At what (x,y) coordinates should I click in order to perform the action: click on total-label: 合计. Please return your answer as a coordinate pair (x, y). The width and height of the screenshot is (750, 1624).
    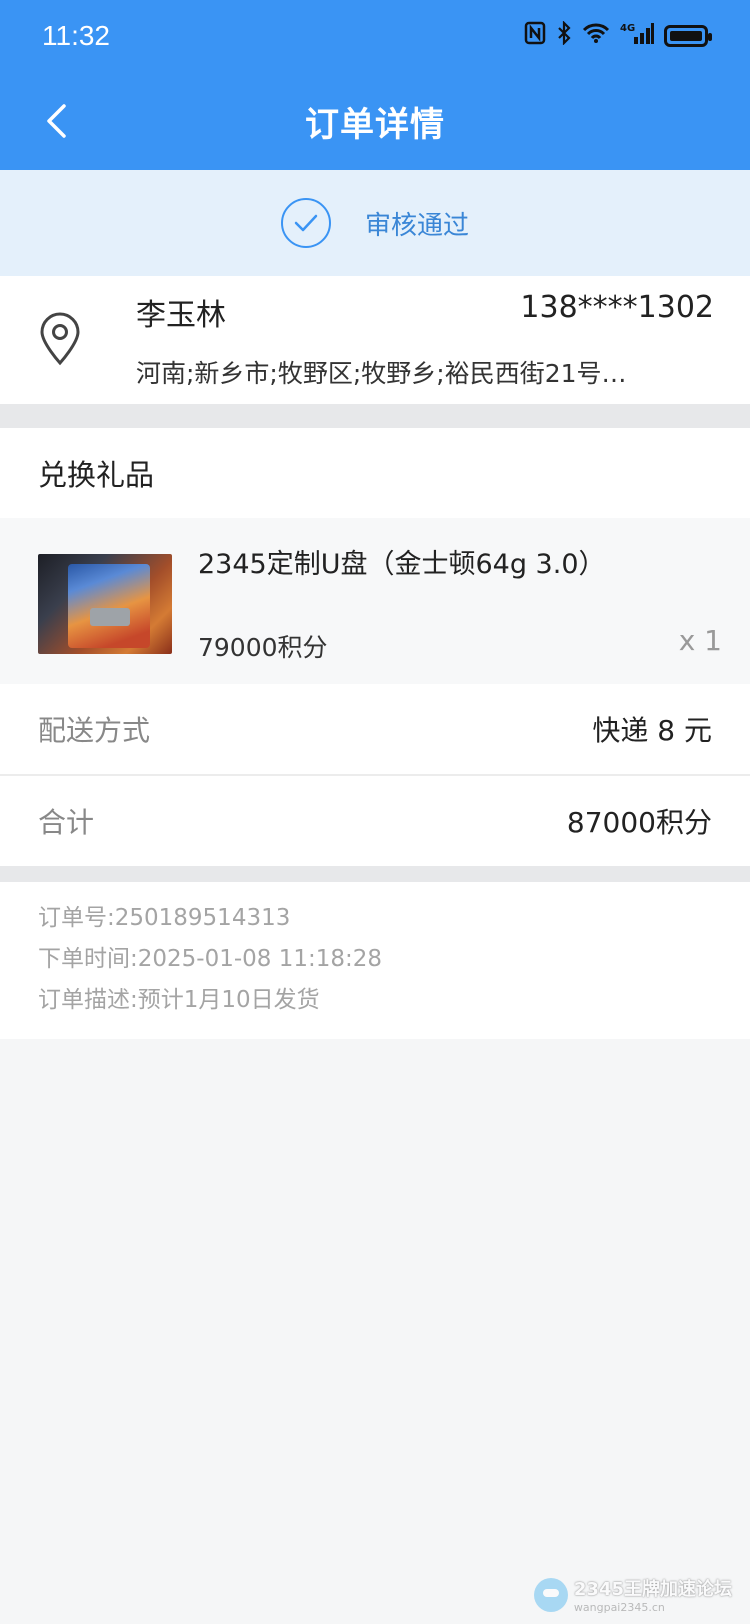
    Looking at the image, I should click on (66, 822).